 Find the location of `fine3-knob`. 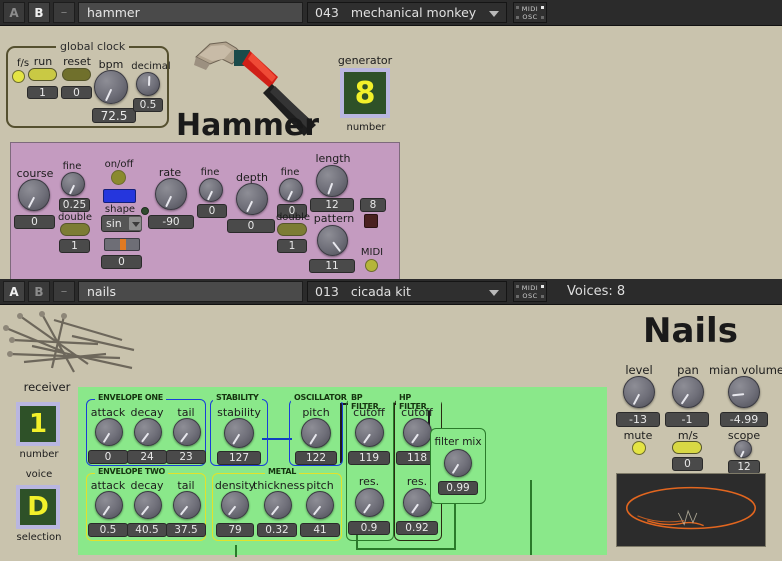

fine3-knob is located at coordinates (291, 190).